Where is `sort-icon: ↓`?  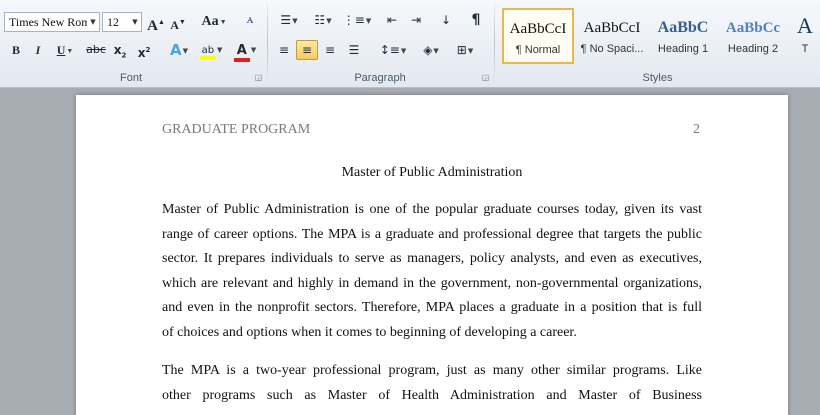 sort-icon: ↓ is located at coordinates (446, 20).